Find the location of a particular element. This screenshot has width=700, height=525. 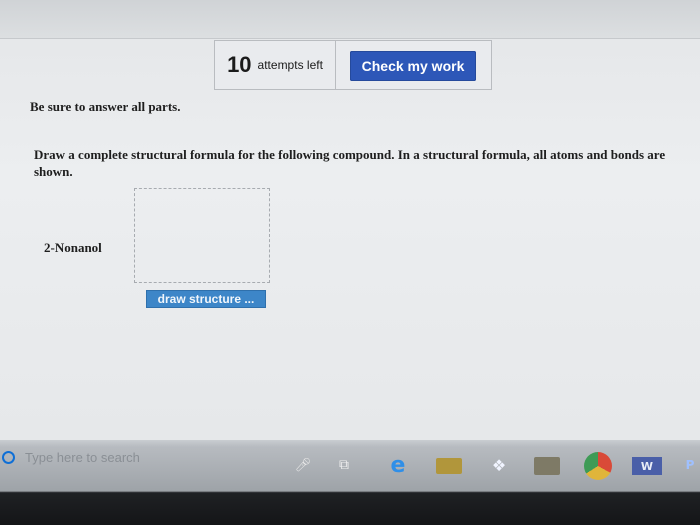

cortana-icon is located at coordinates (8, 457).